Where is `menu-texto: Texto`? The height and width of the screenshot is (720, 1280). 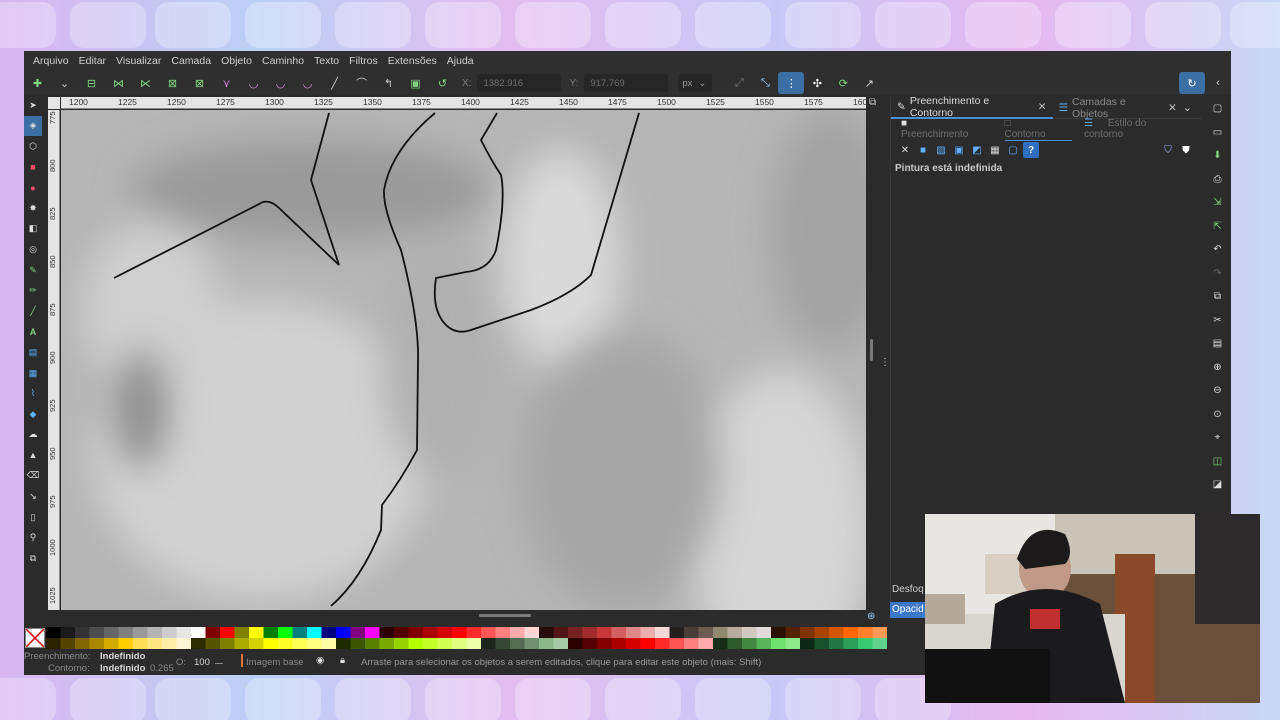 menu-texto: Texto is located at coordinates (326, 61).